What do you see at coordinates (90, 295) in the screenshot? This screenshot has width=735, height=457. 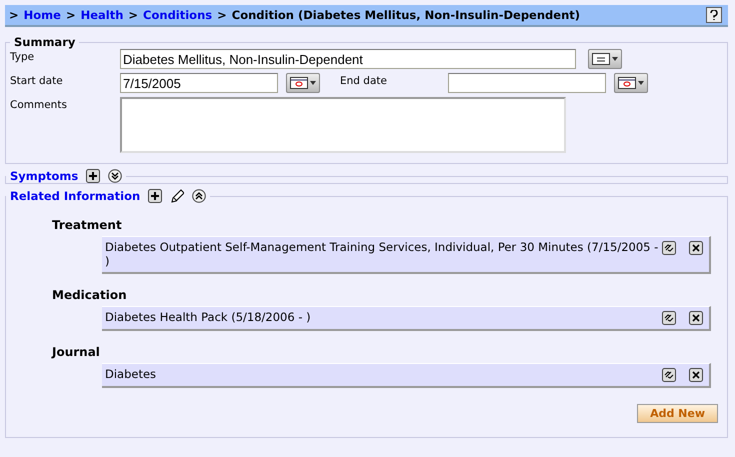 I see `group-title: Medication` at bounding box center [90, 295].